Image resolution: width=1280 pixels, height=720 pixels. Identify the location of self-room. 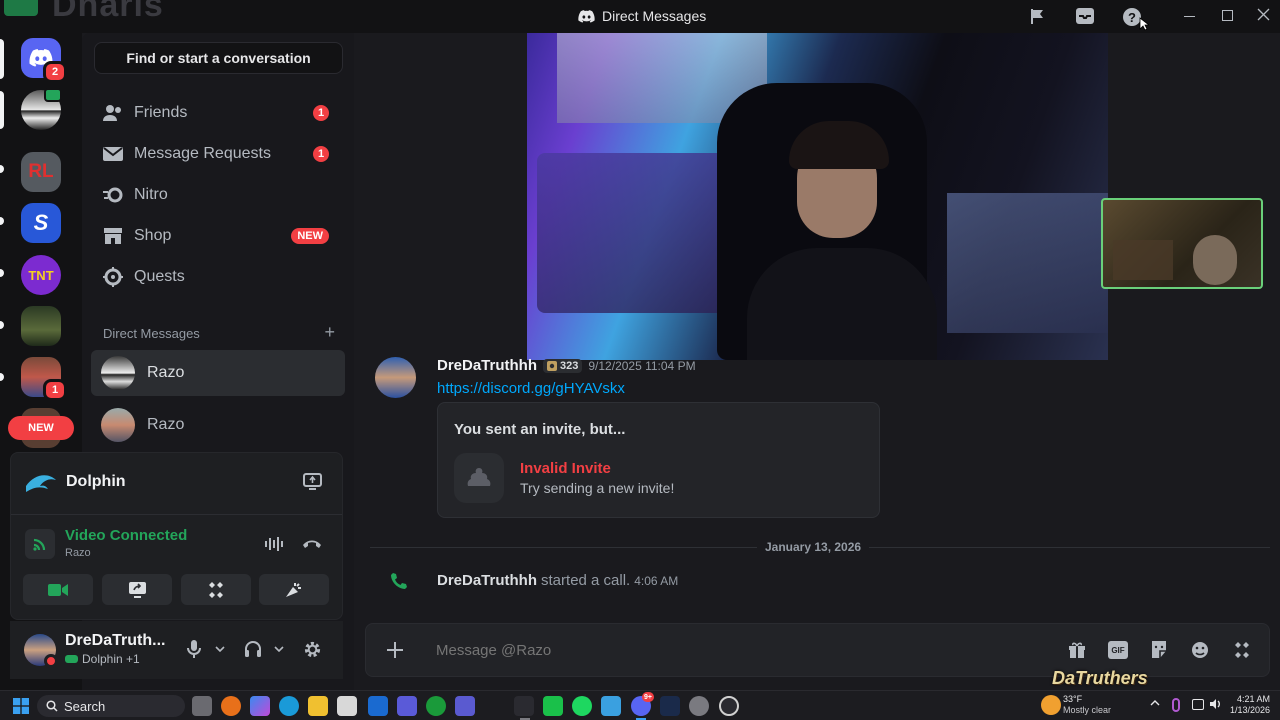
(1143, 260).